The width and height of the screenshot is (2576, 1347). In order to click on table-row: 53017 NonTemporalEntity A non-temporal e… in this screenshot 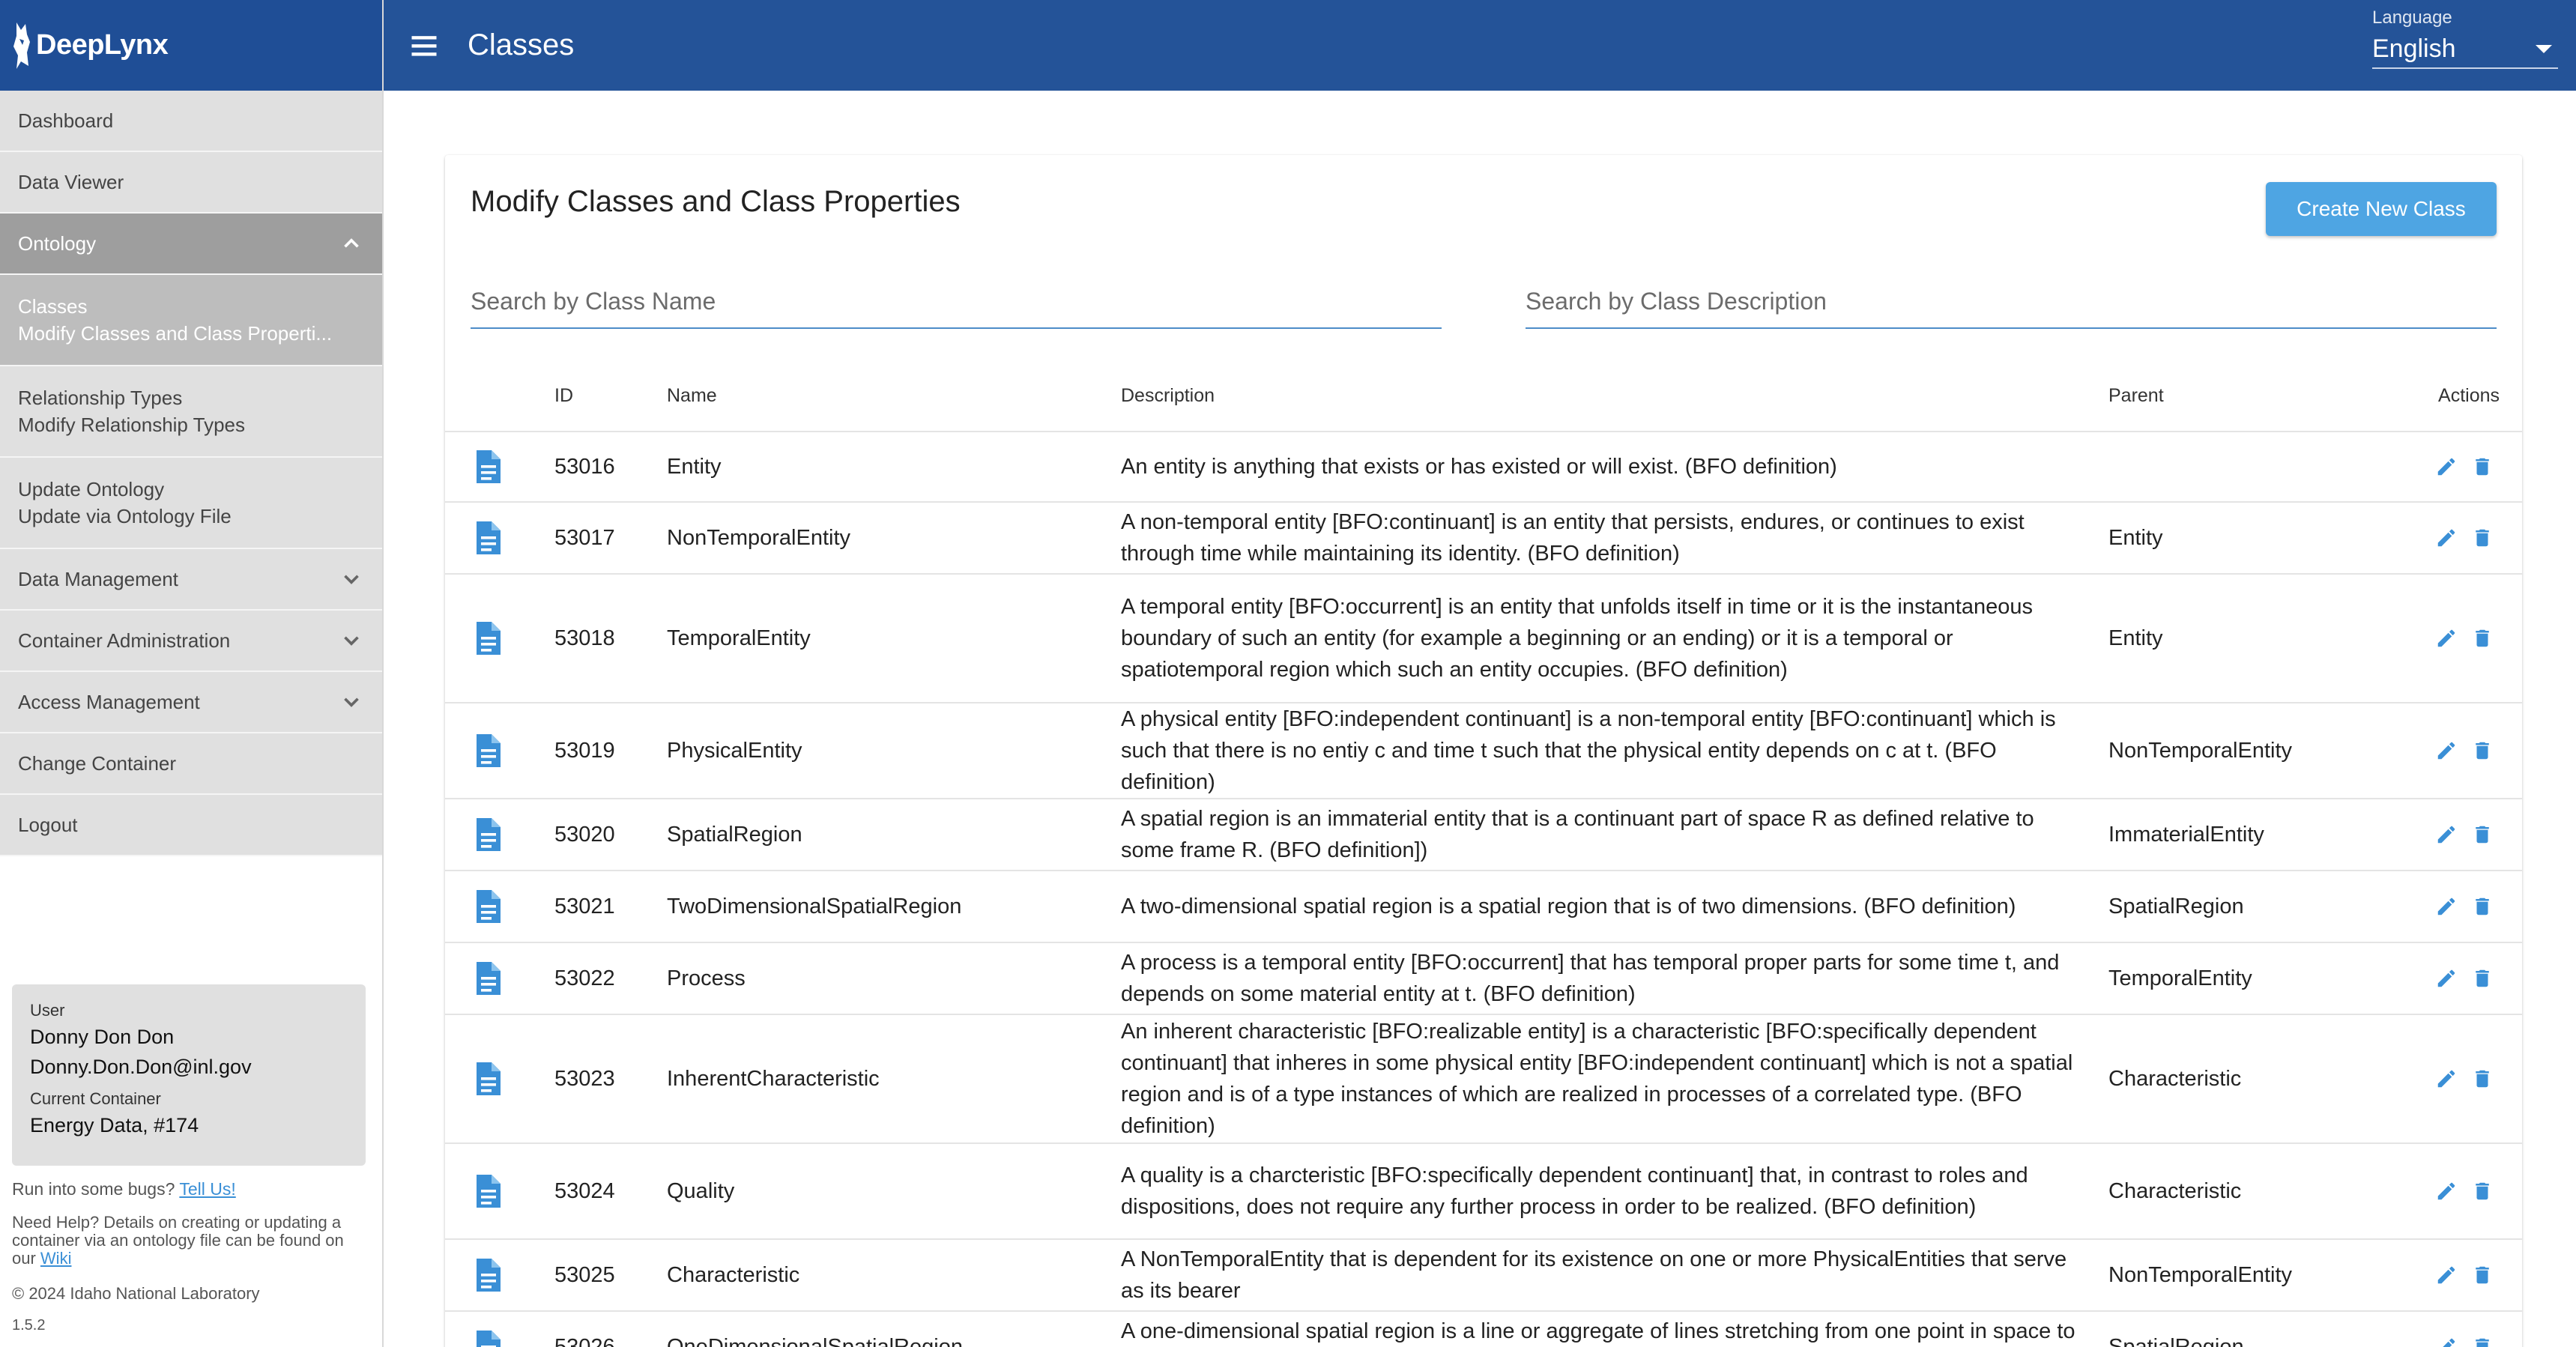, I will do `click(1483, 539)`.